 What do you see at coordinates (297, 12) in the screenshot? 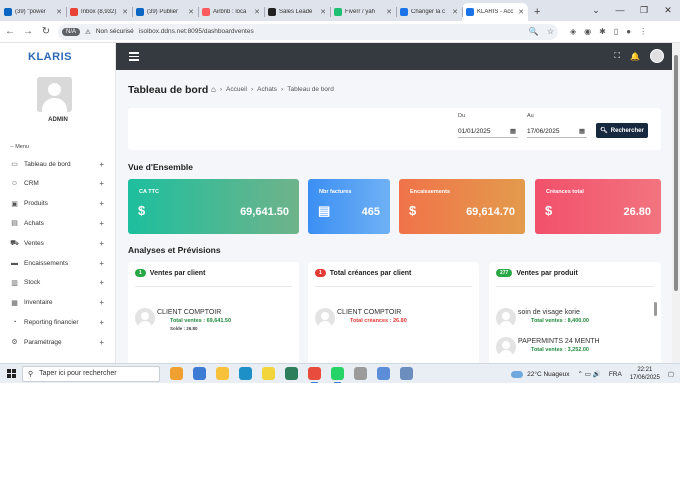
I see `browser-tab: Sales Leade ✕` at bounding box center [297, 12].